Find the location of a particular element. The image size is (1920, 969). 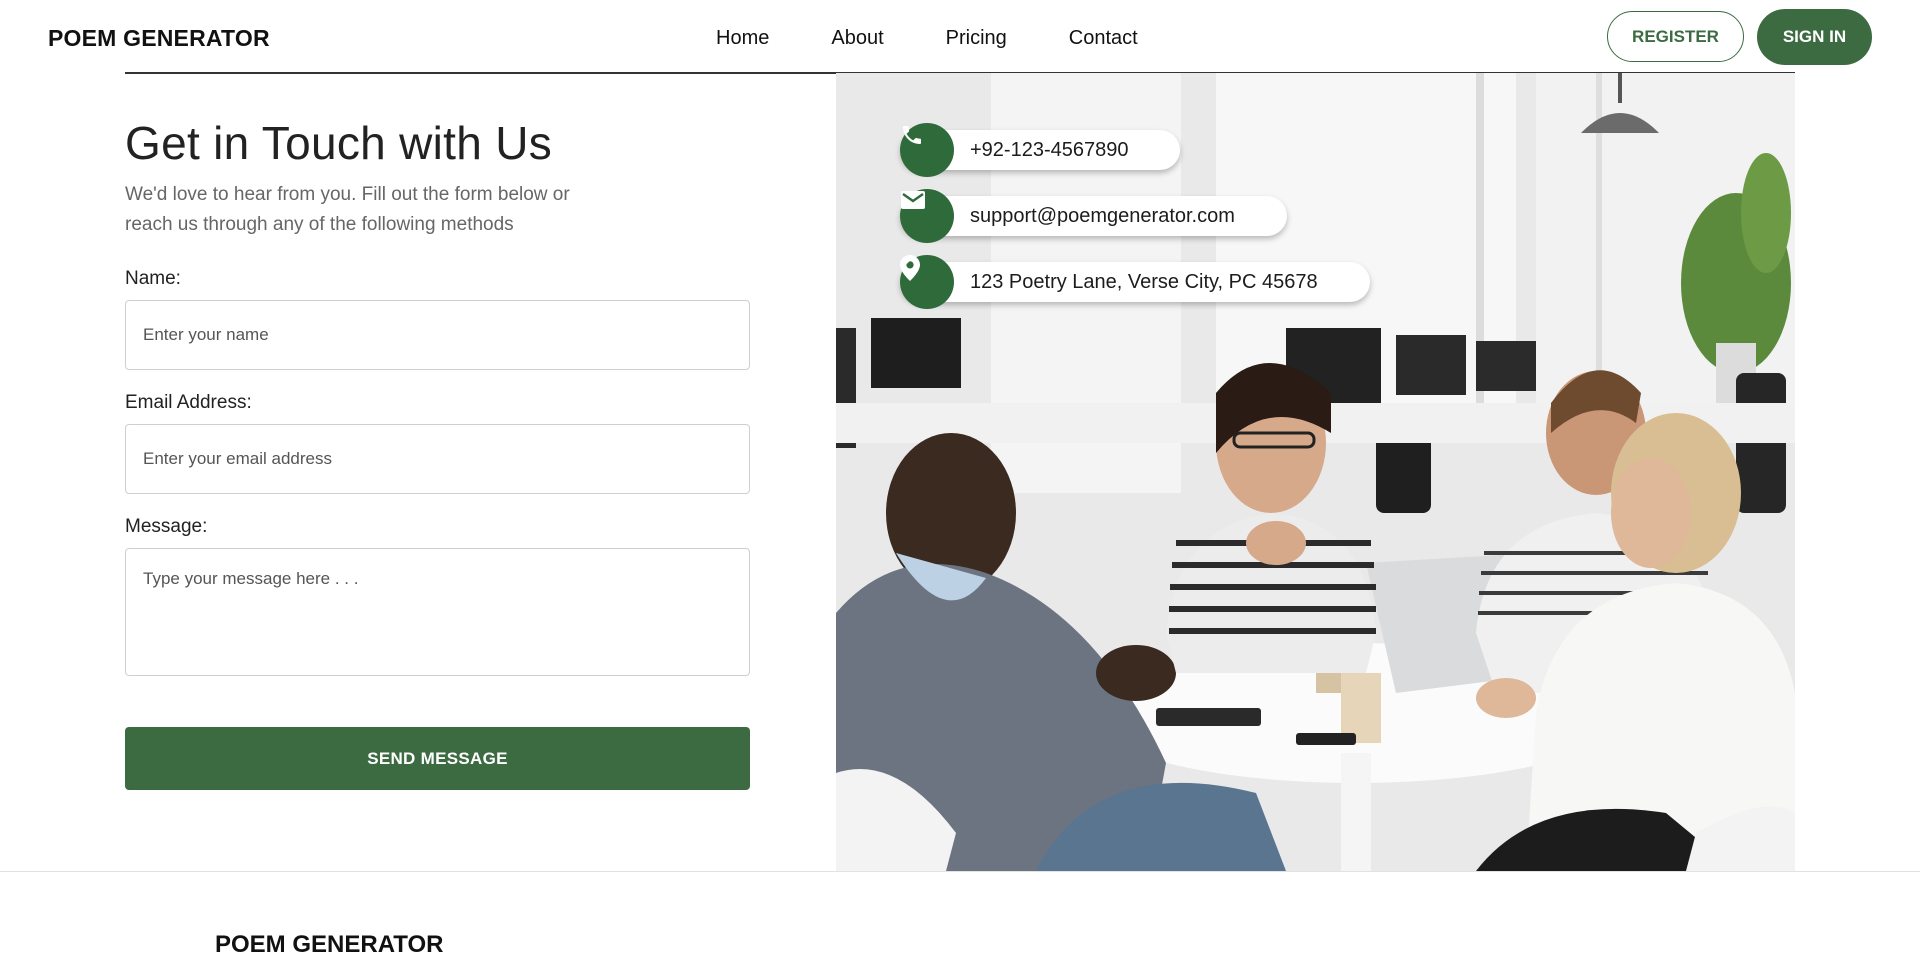

nav-contact: Contact is located at coordinates (1103, 38).